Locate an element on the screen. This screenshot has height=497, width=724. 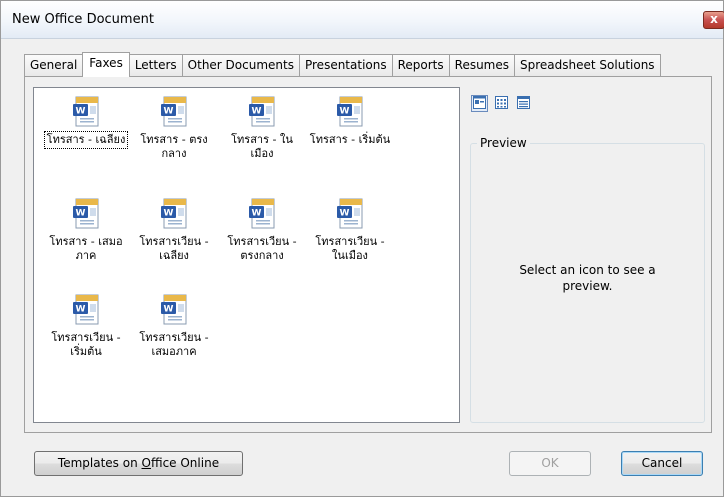
large-icons-view-button is located at coordinates (479, 103).